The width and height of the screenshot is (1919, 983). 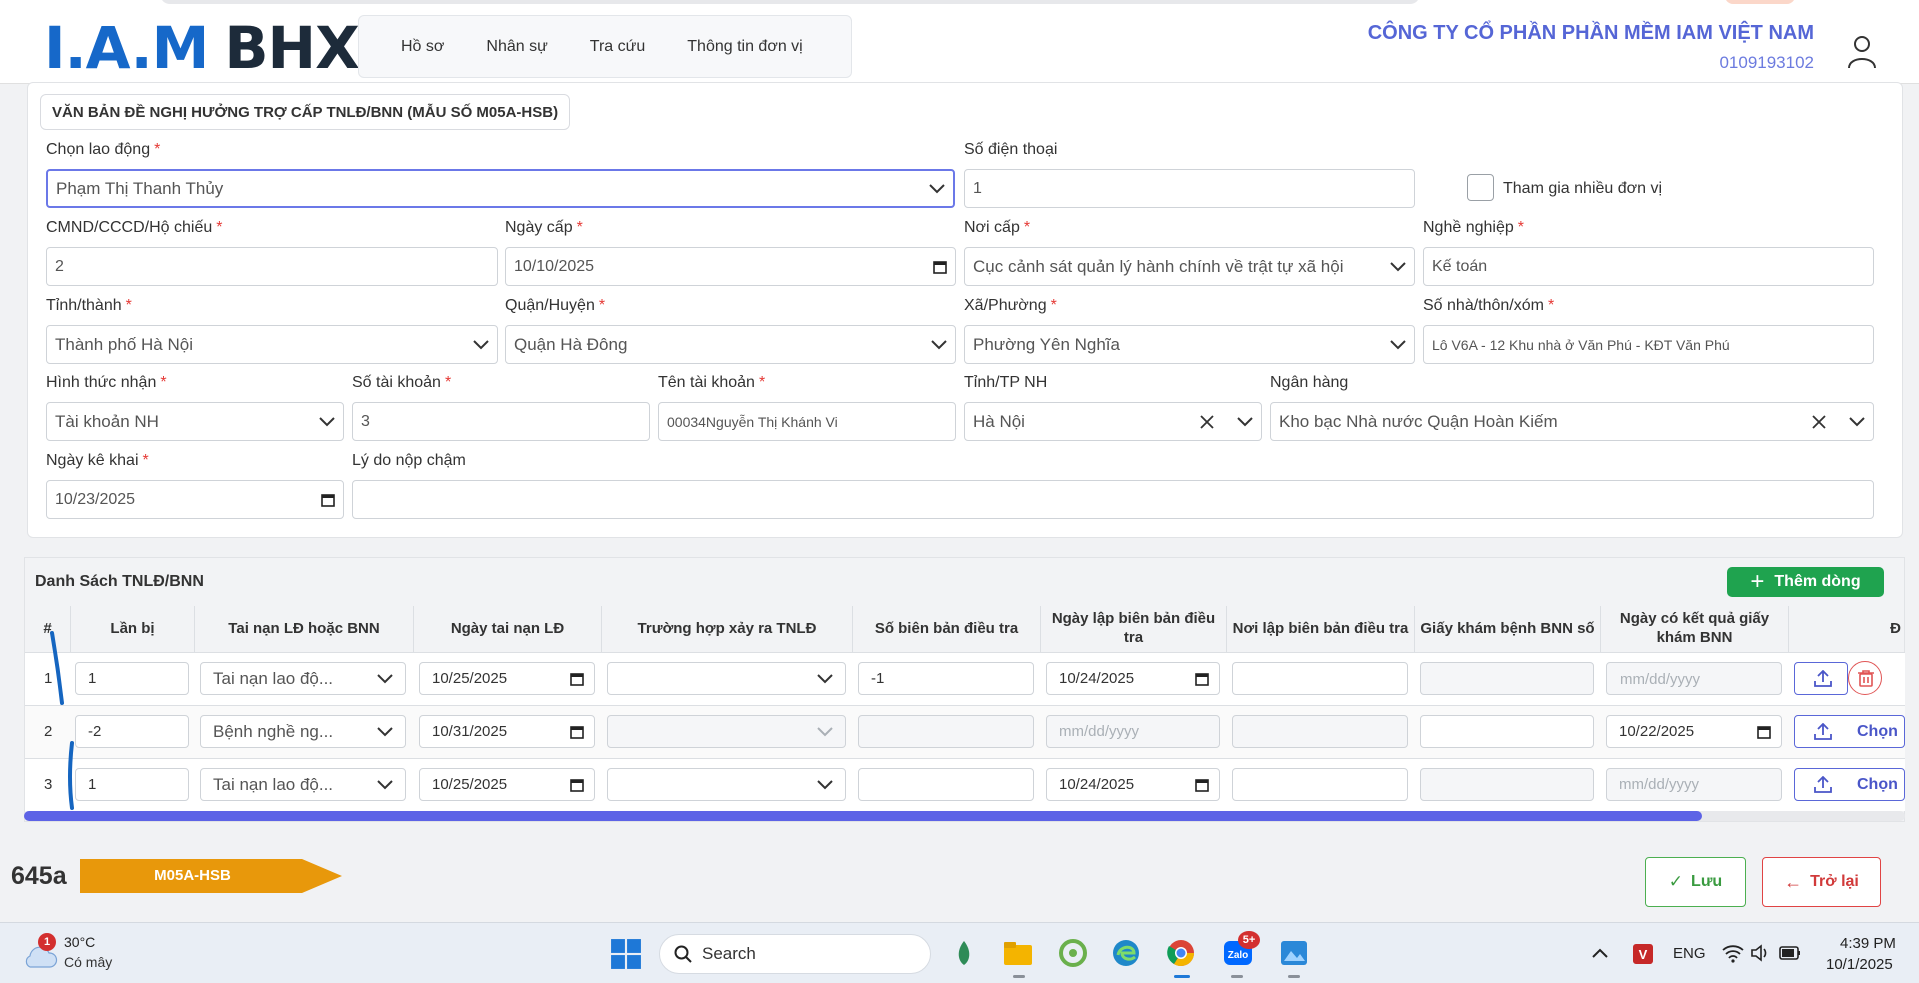 I want to click on district-select: Quận Hà Đông, so click(x=730, y=344).